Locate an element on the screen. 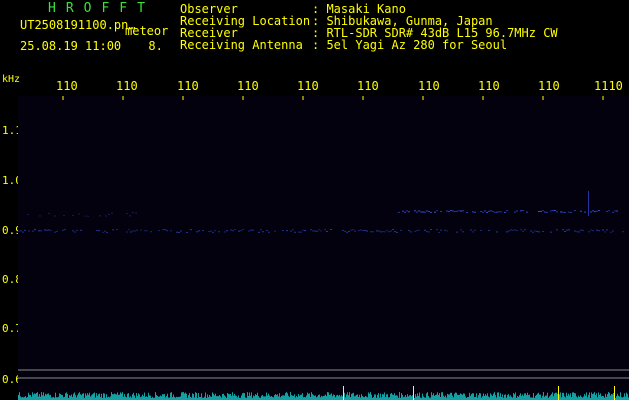  antenna-label: Receiving Antenna is located at coordinates (241, 45).